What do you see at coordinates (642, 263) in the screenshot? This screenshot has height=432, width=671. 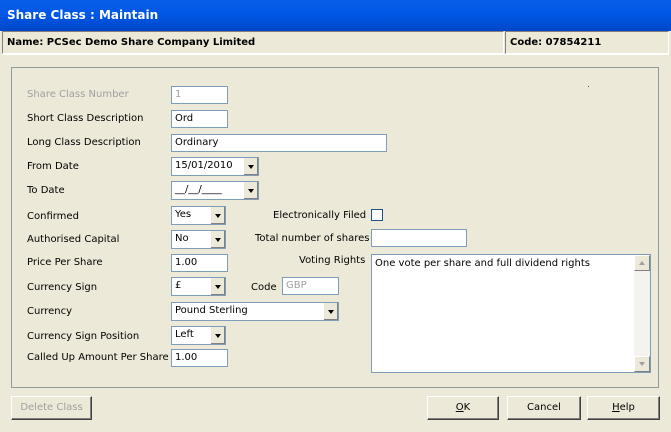 I see `scroll-up-icon` at bounding box center [642, 263].